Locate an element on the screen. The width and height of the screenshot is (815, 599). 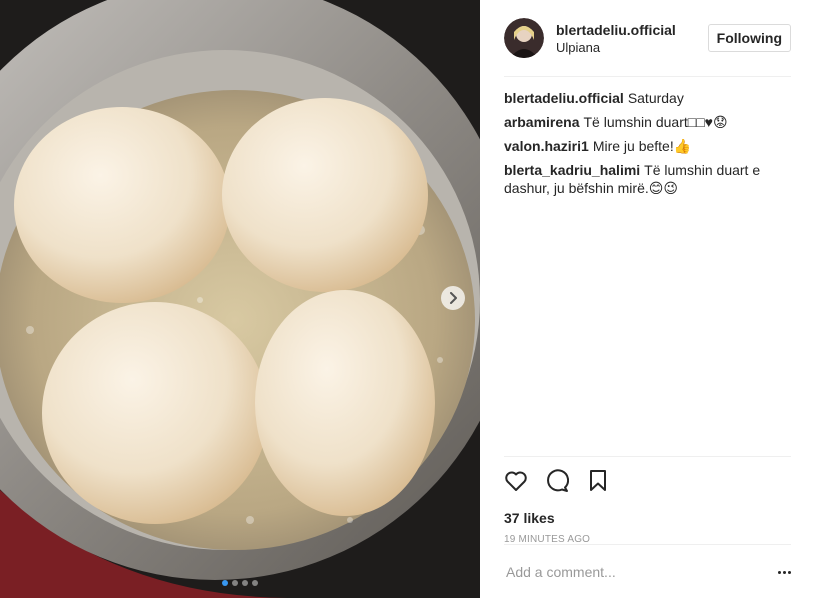
post-actions: 37 likes 19 MINUTES AGO is located at coordinates (647, 500).